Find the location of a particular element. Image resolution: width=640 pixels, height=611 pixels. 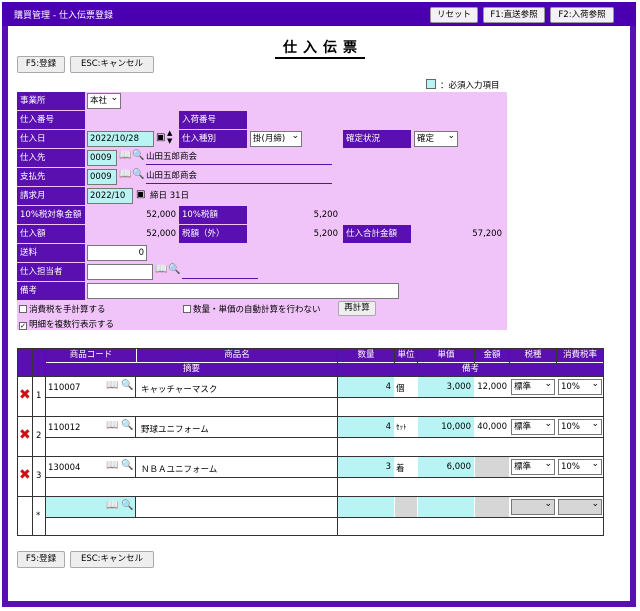

col-name: 商品名 is located at coordinates (237, 355).